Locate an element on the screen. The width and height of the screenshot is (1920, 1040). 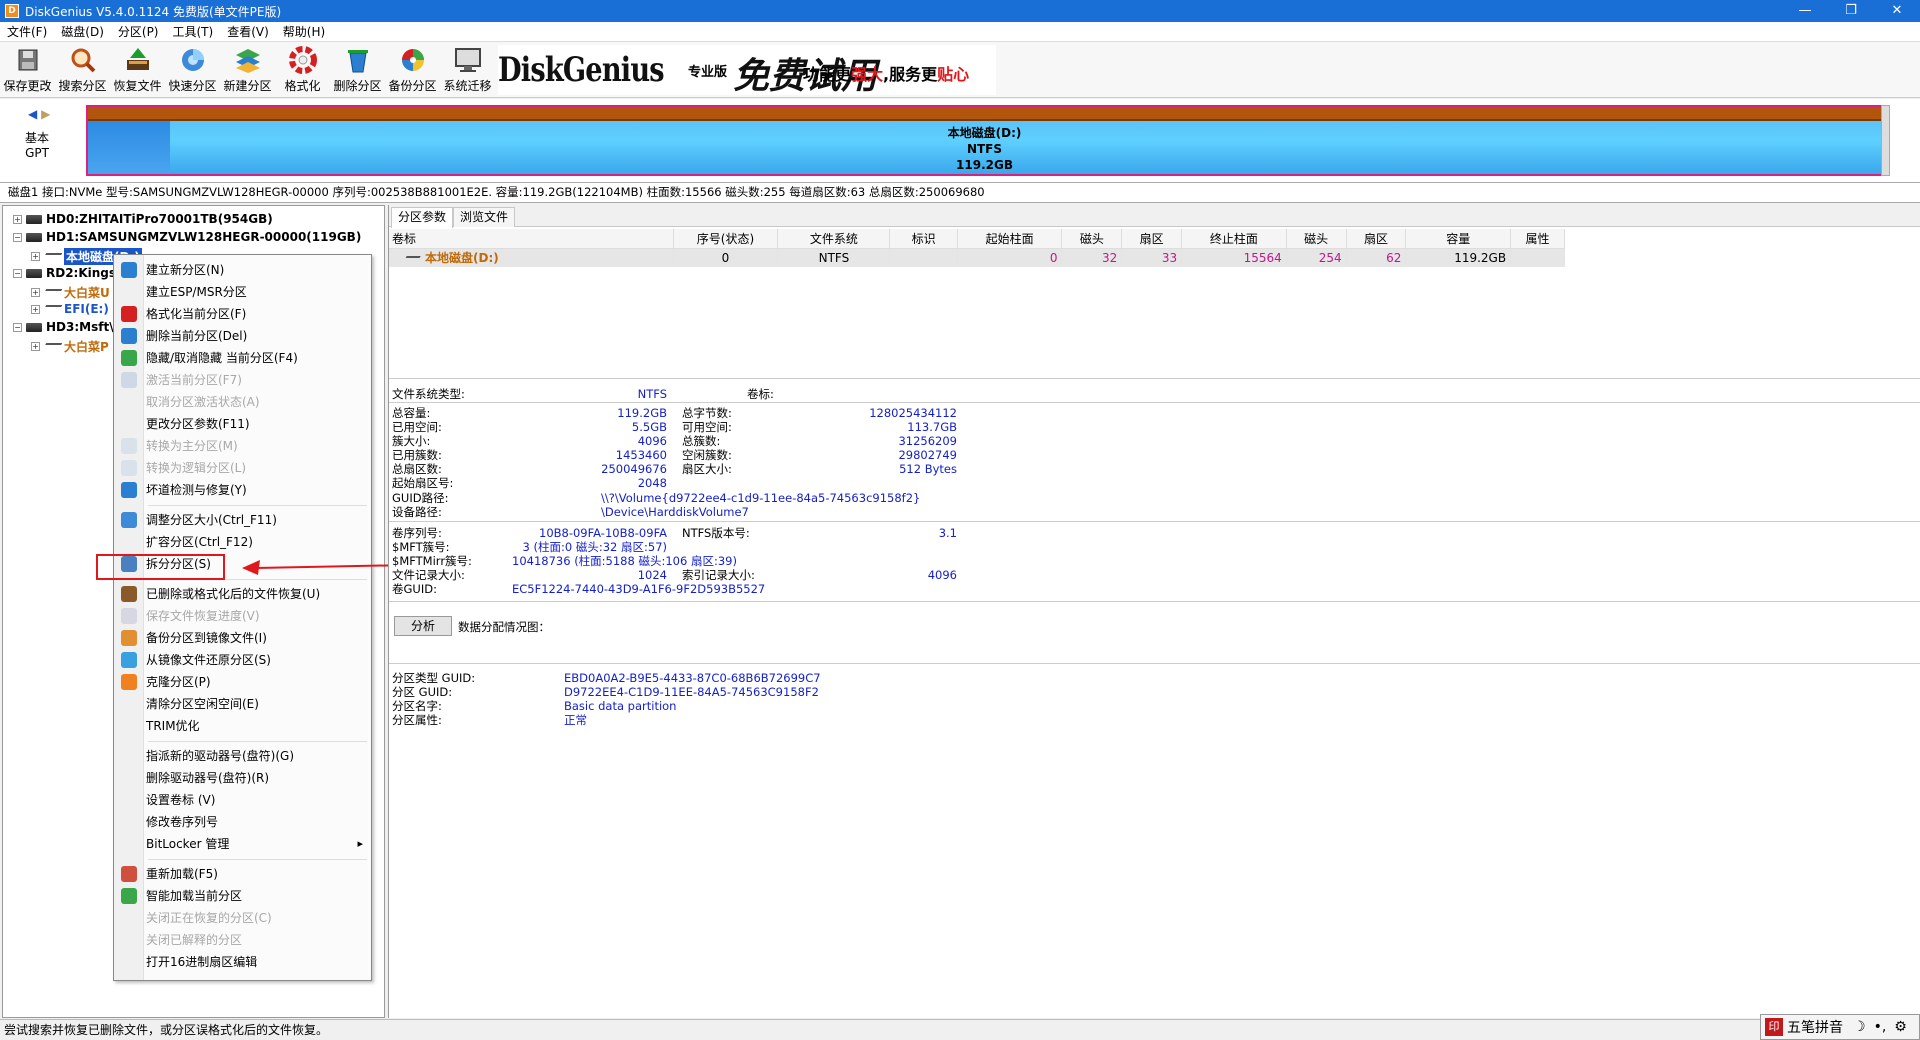
quick-partition-button: 快速分区 is located at coordinates (192, 70).